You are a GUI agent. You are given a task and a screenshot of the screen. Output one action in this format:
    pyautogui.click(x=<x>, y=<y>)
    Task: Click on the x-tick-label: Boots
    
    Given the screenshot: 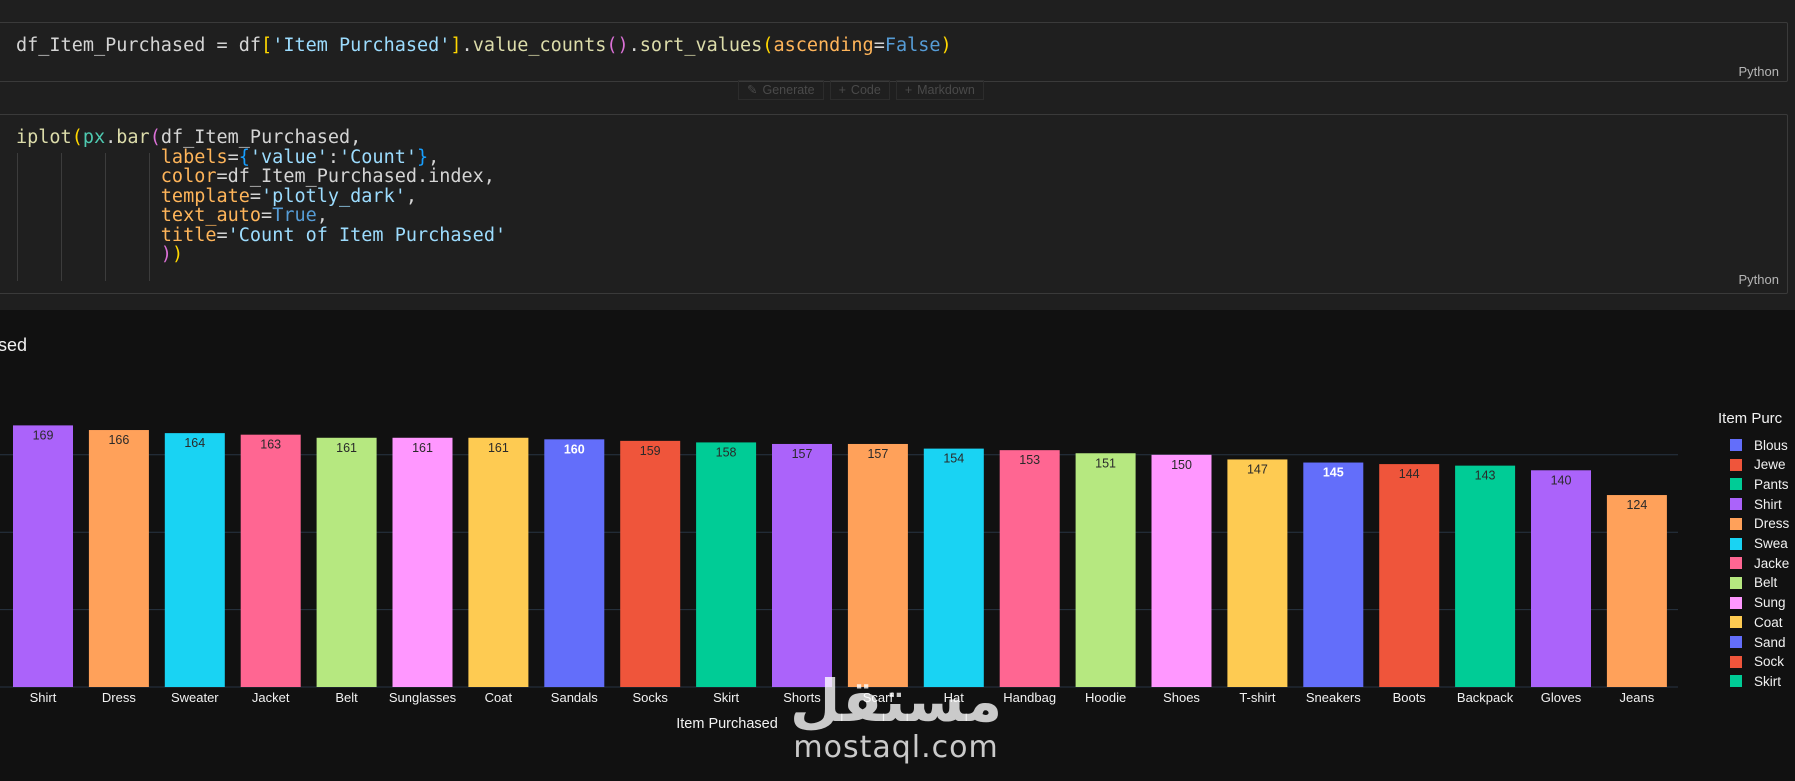 What is the action you would take?
    pyautogui.click(x=1410, y=697)
    